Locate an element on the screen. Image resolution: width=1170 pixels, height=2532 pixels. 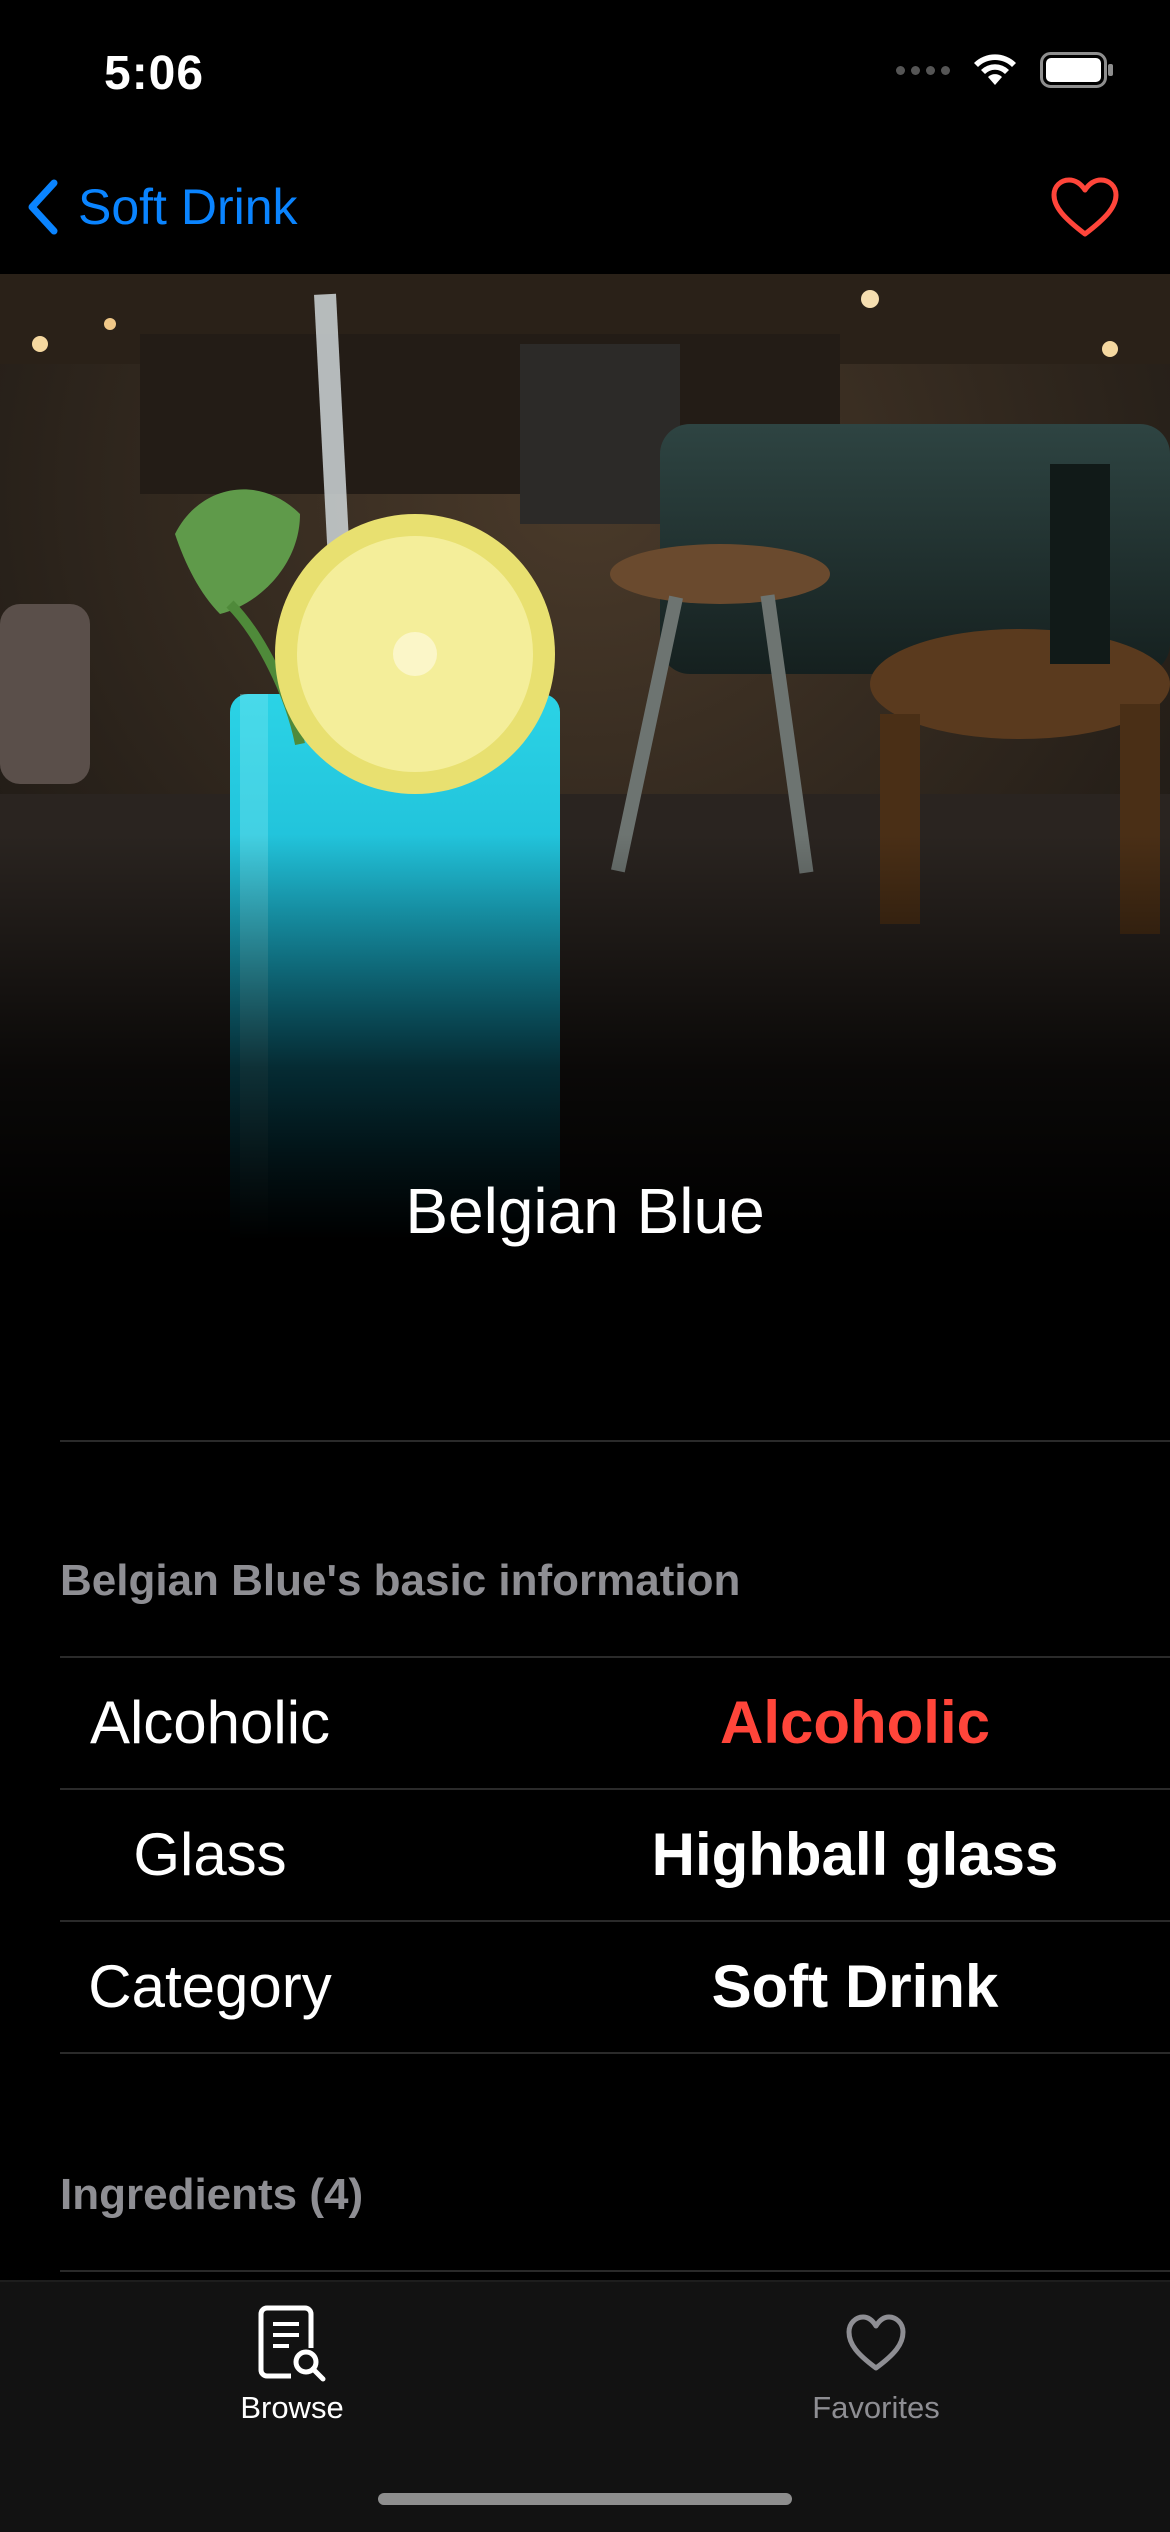
heart-icon is located at coordinates (876, 2342).